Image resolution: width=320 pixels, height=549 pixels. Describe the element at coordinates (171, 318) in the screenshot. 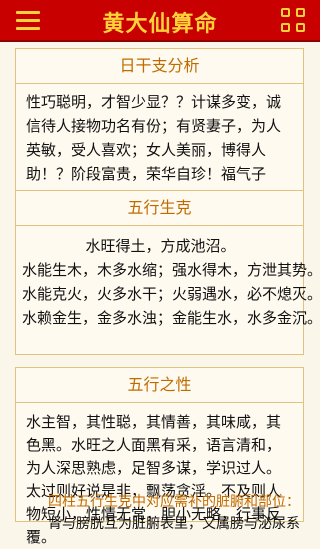

I see `shengke-line-4: 水赖金生，金多水浊；金能生水，水多金沉。` at that location.